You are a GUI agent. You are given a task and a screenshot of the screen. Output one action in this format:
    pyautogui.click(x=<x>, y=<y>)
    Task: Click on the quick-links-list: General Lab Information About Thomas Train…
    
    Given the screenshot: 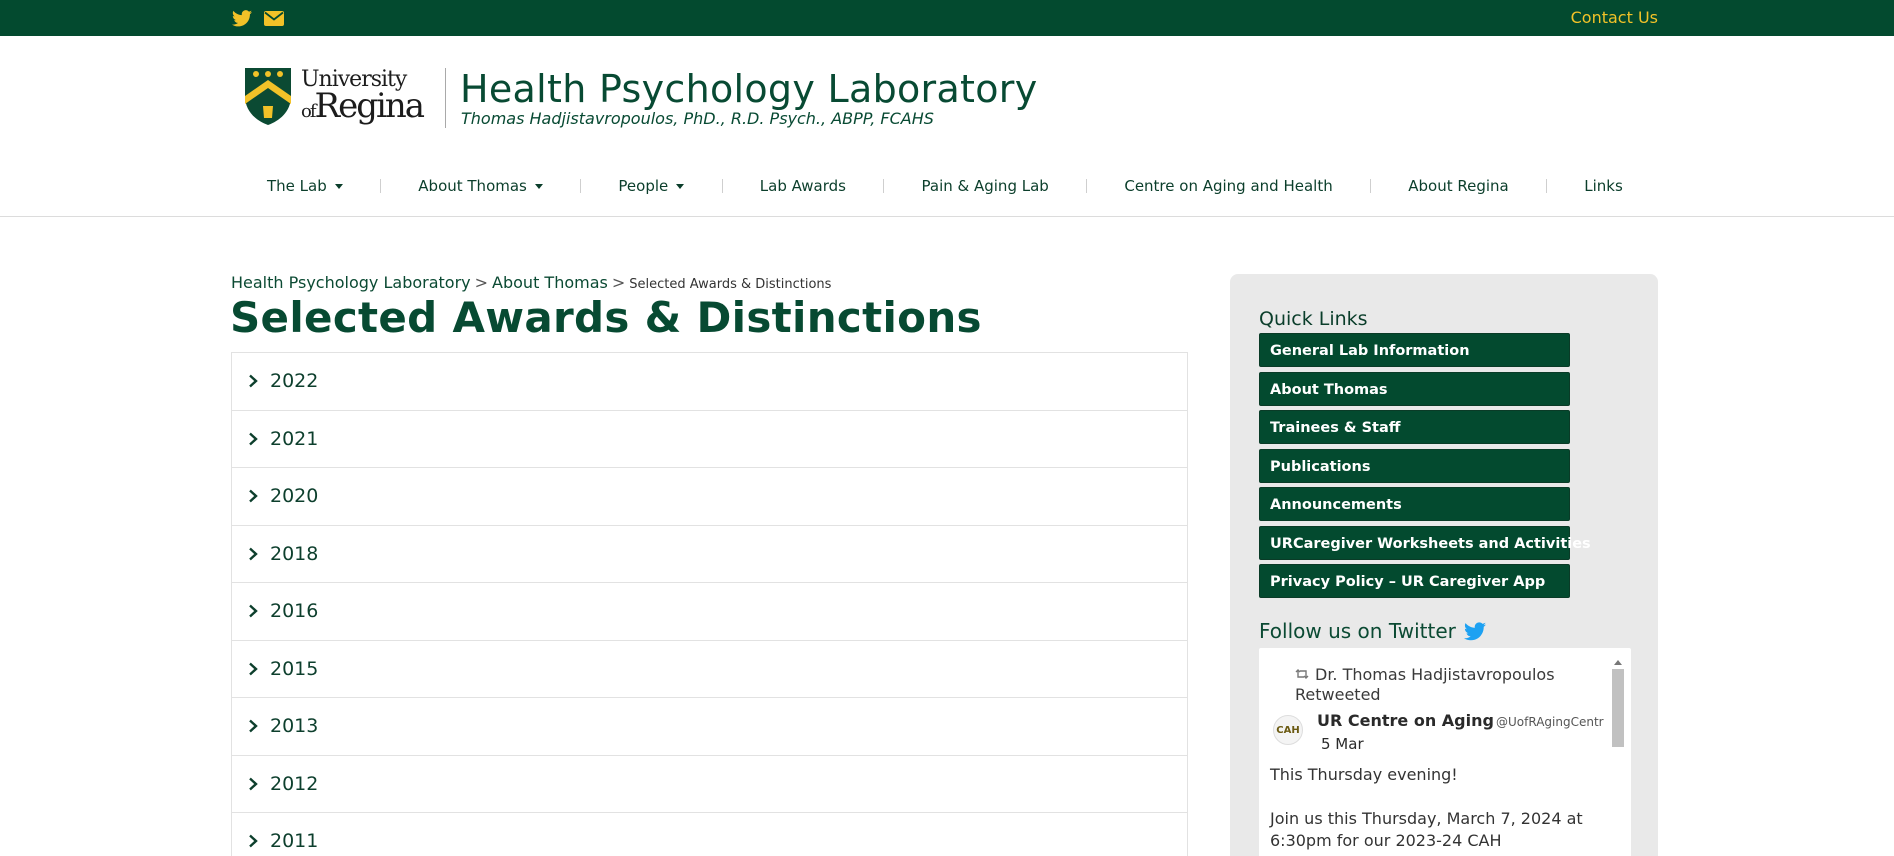 What is the action you would take?
    pyautogui.click(x=1425, y=468)
    